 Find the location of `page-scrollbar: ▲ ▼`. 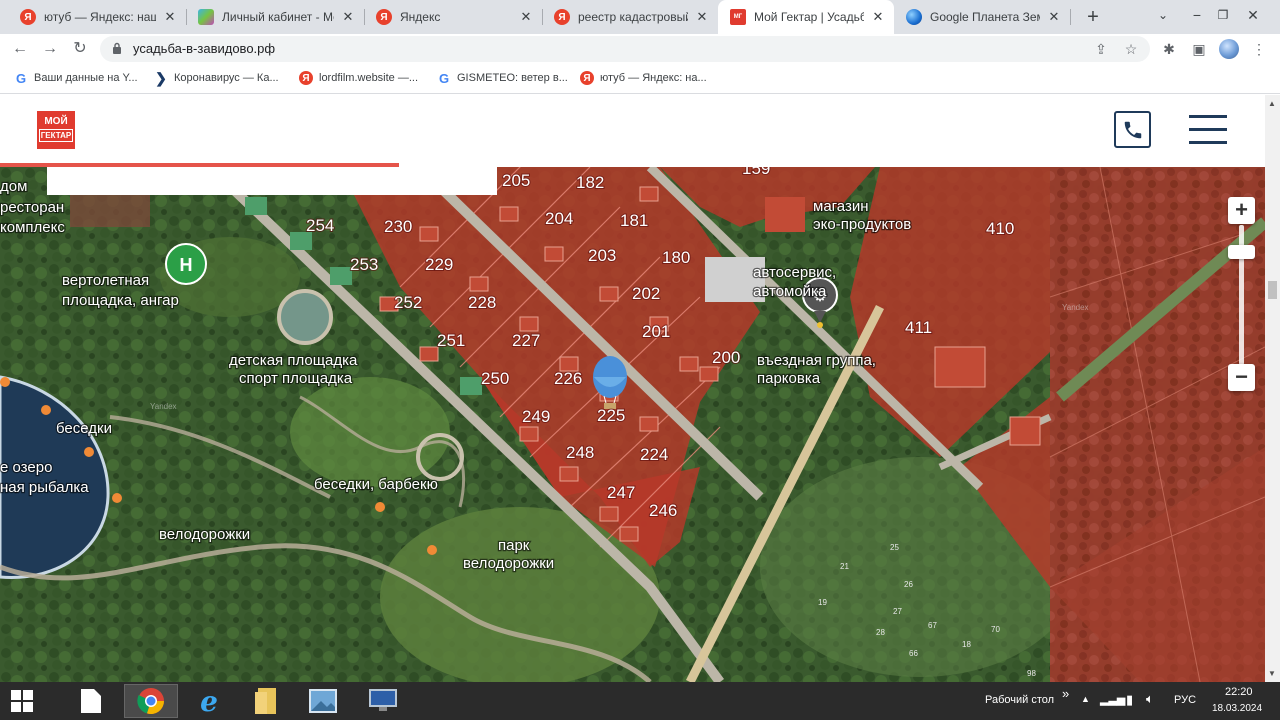

page-scrollbar: ▲ ▼ is located at coordinates (1272, 388).